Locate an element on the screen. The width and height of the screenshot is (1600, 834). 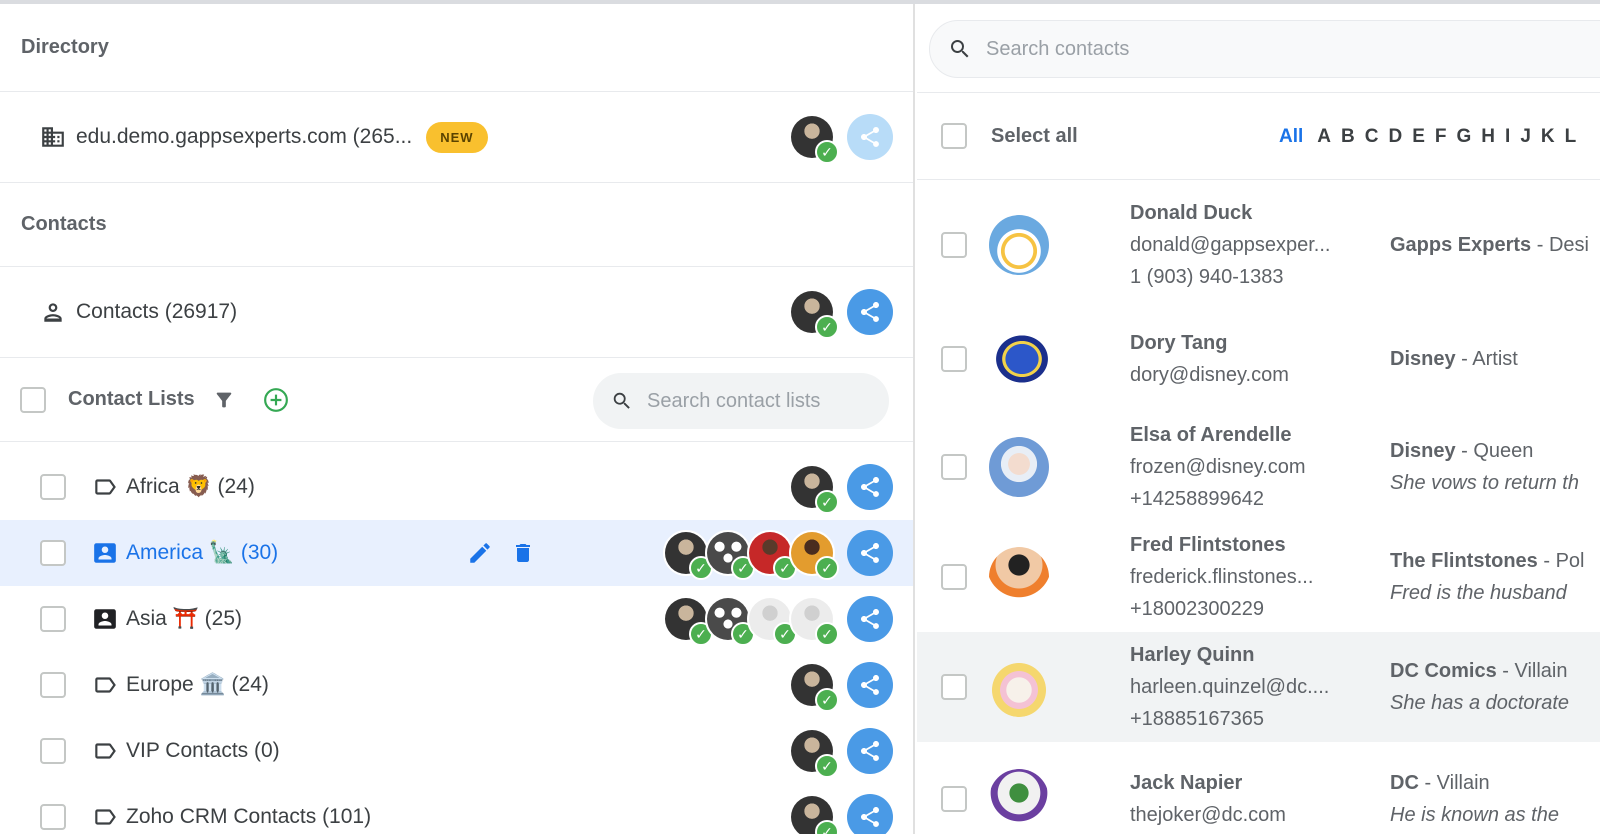
alpha-filter-d: D is located at coordinates (1395, 137).